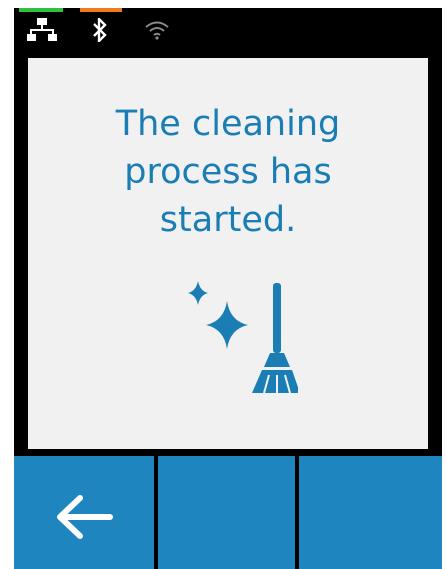 Image resolution: width=446 pixels, height=569 pixels. I want to click on back-button, so click(84, 512).